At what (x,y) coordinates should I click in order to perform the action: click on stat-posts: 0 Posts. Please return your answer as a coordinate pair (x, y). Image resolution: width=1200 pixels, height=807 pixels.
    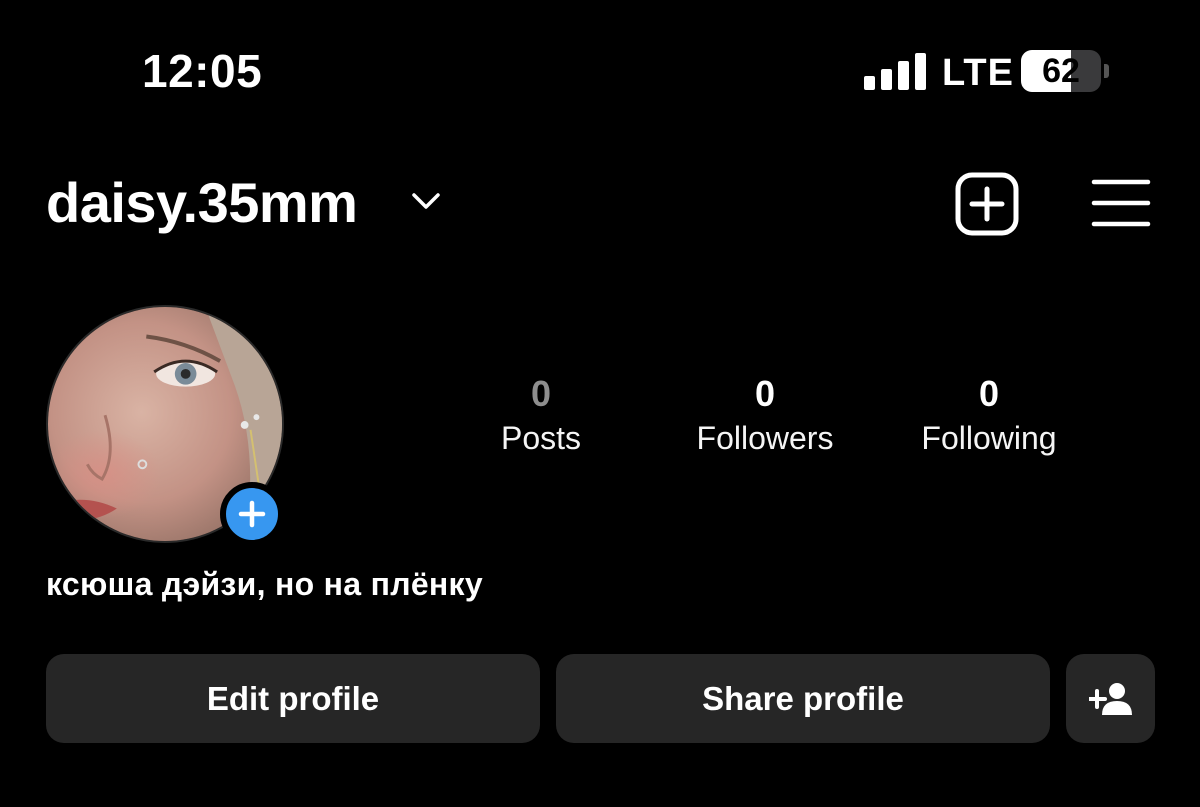
    Looking at the image, I should click on (541, 416).